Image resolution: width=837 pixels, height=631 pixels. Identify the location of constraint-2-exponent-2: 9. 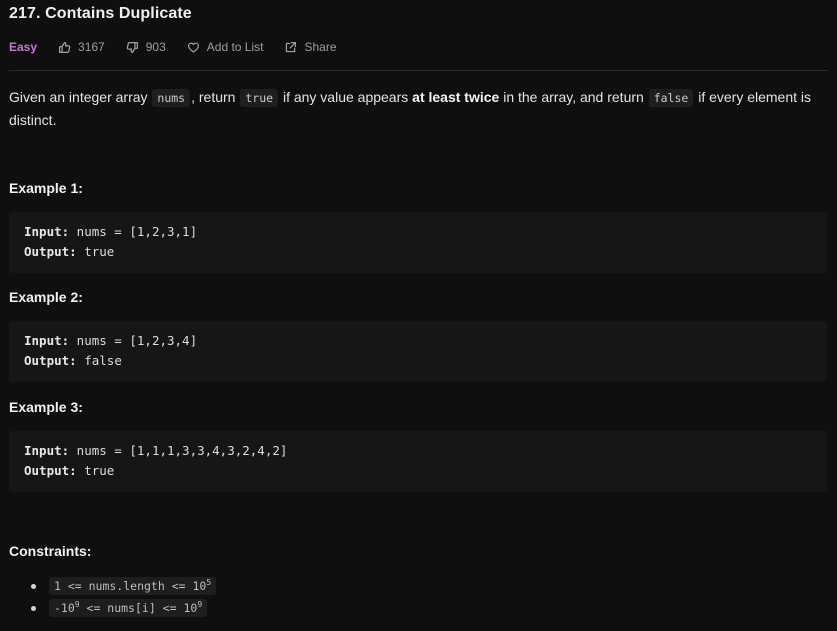
(200, 605).